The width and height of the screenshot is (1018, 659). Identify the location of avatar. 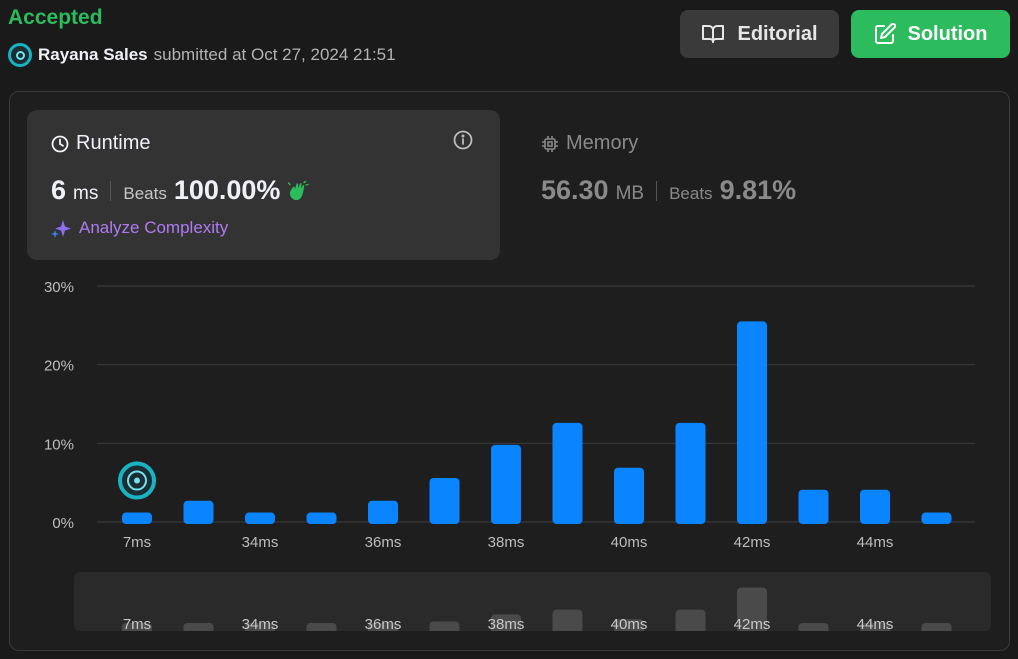
(20, 55).